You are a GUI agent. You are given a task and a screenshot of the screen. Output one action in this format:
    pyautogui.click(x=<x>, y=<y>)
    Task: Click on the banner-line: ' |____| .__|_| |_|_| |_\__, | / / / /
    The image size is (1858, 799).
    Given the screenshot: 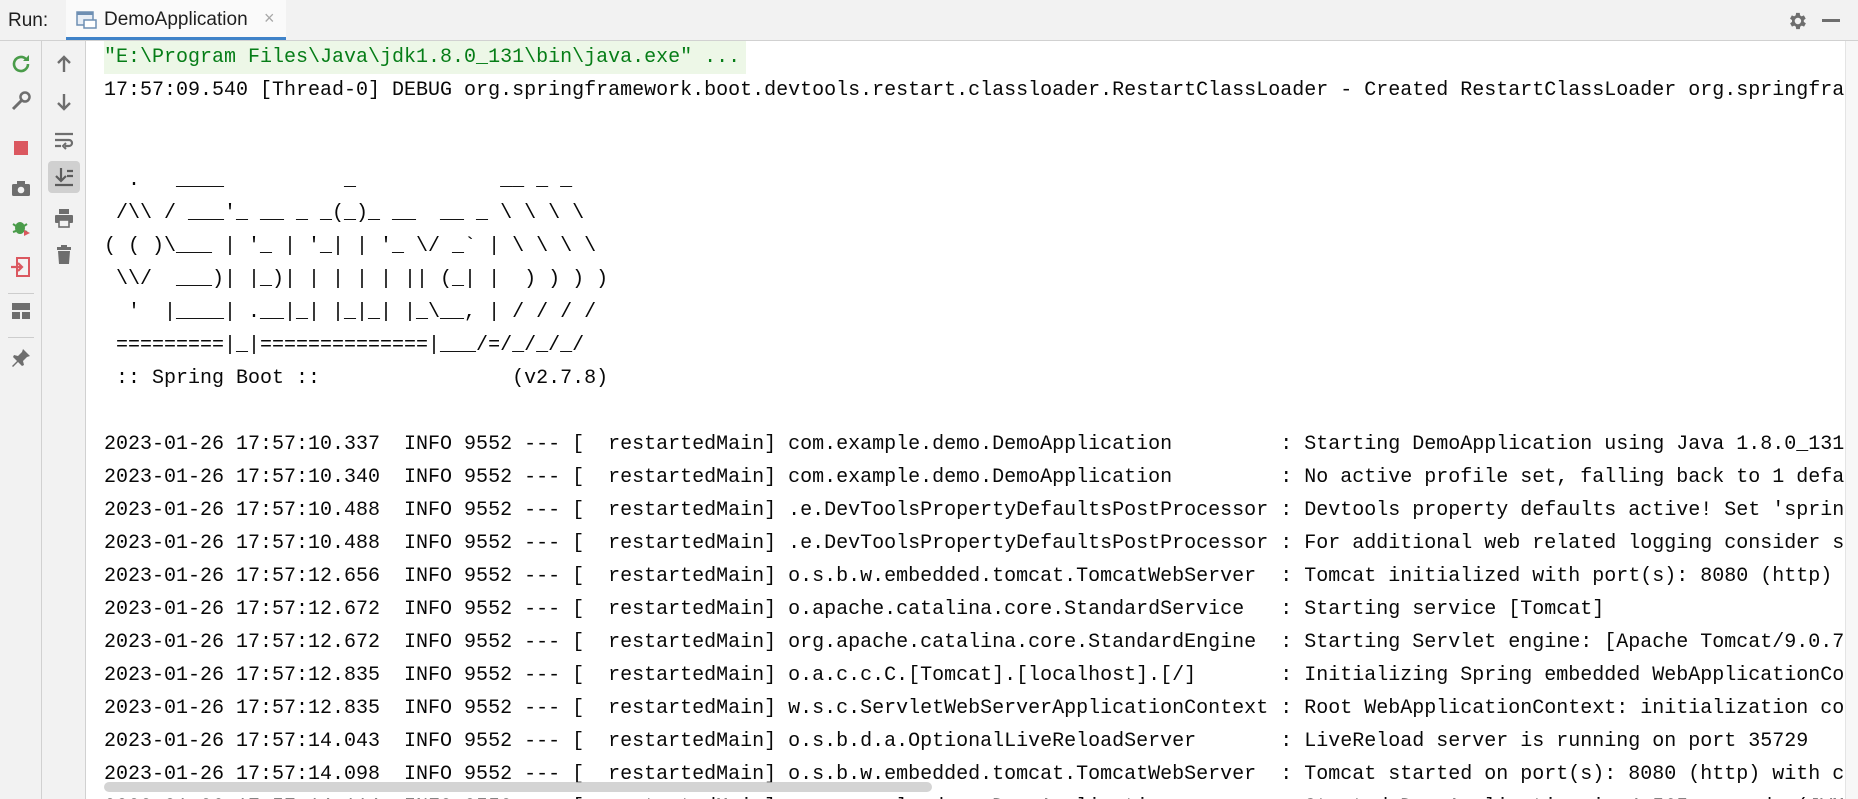 What is the action you would take?
    pyautogui.click(x=350, y=312)
    